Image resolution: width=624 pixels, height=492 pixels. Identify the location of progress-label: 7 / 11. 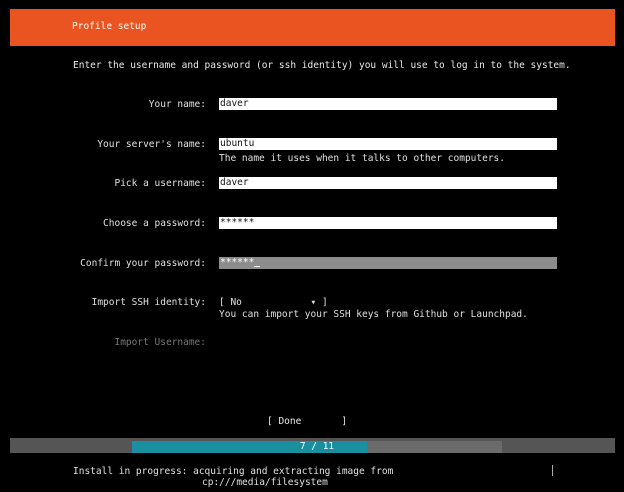
(317, 446).